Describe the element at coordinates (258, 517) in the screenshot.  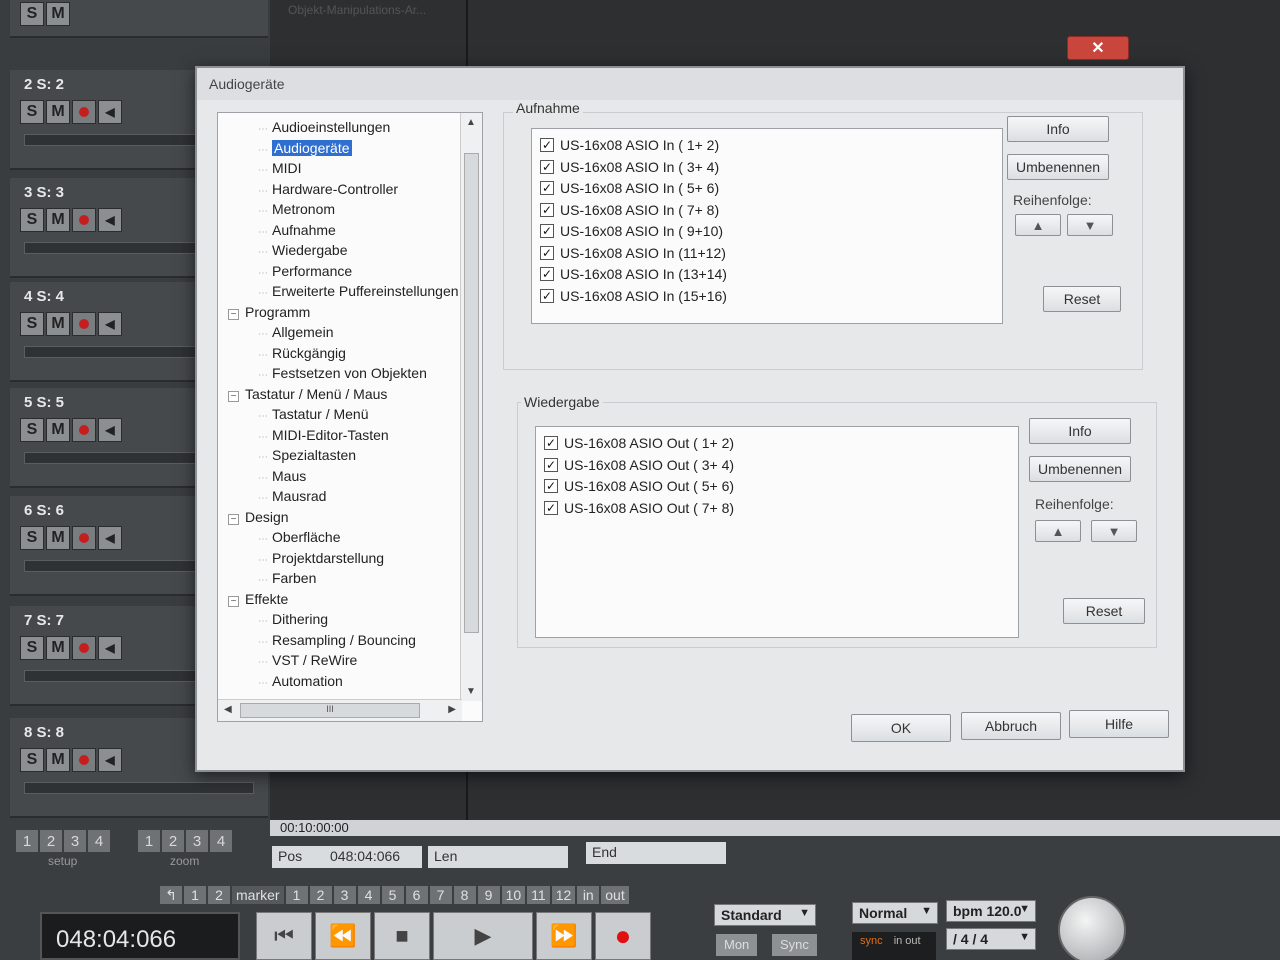
I see `tree-item: − Design` at that location.